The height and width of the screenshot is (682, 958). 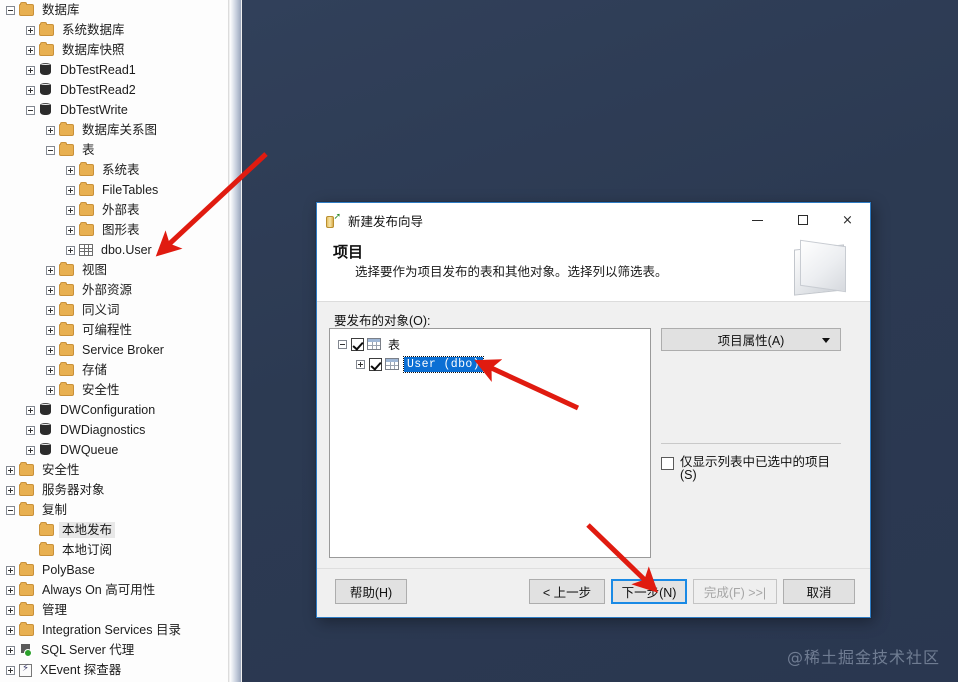 What do you see at coordinates (114, 430) in the screenshot?
I see `tree-node: DWDiagnostics` at bounding box center [114, 430].